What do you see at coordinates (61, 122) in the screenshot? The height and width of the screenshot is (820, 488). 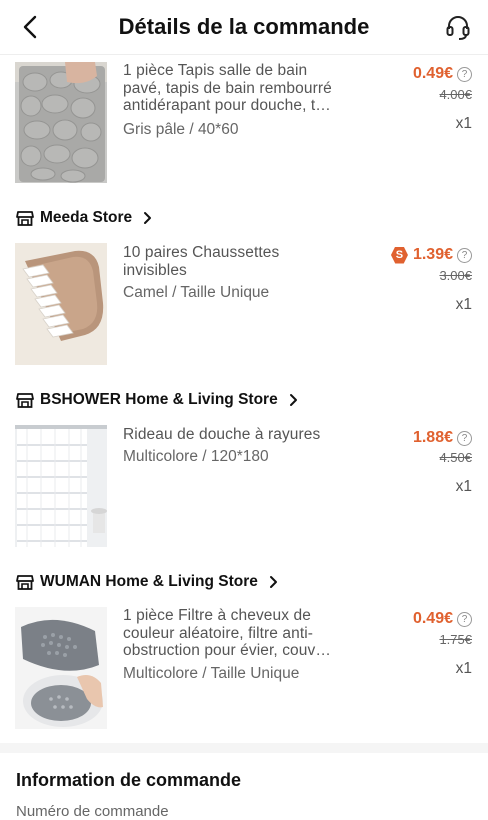 I see `product-image-bath-mat` at bounding box center [61, 122].